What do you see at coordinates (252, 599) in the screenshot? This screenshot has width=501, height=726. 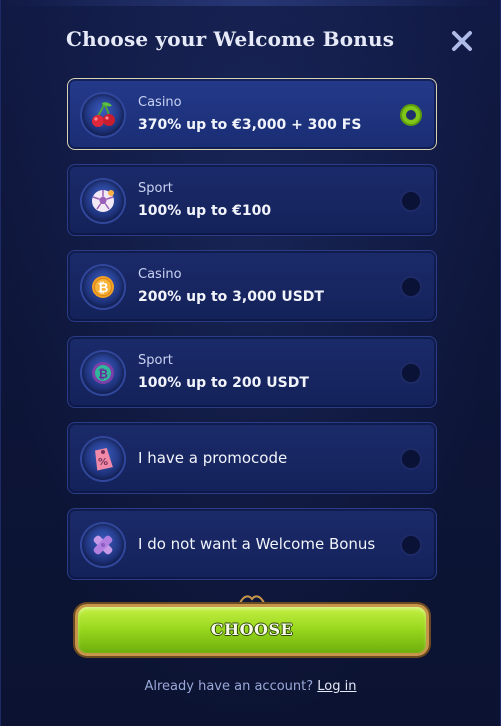 I see `button-ornament` at bounding box center [252, 599].